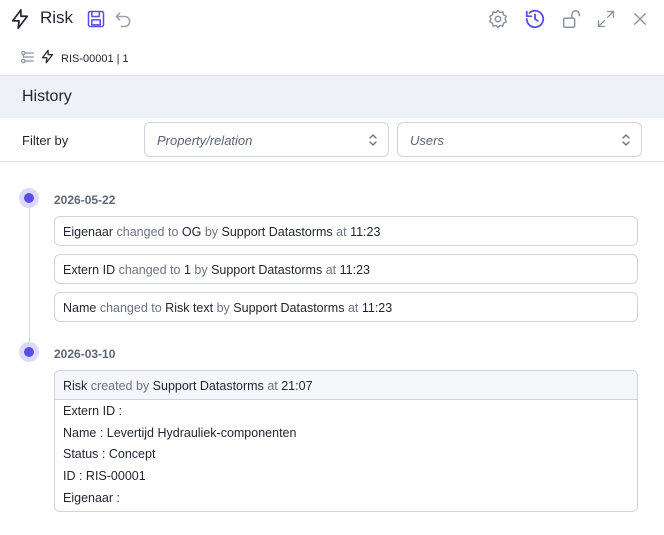 The image size is (664, 535). What do you see at coordinates (28, 59) in the screenshot?
I see `relations-icon` at bounding box center [28, 59].